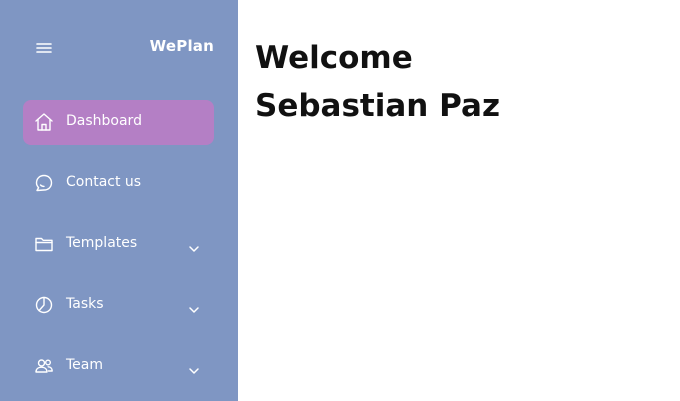  Describe the element at coordinates (118, 366) in the screenshot. I see `sidebar-item-team: Team` at that location.